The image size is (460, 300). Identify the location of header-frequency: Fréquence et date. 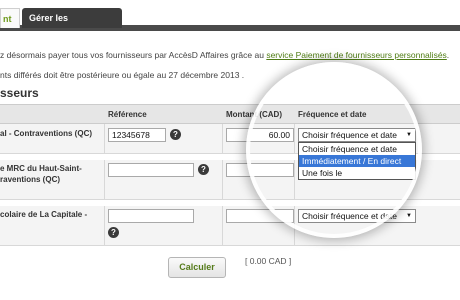
(332, 114).